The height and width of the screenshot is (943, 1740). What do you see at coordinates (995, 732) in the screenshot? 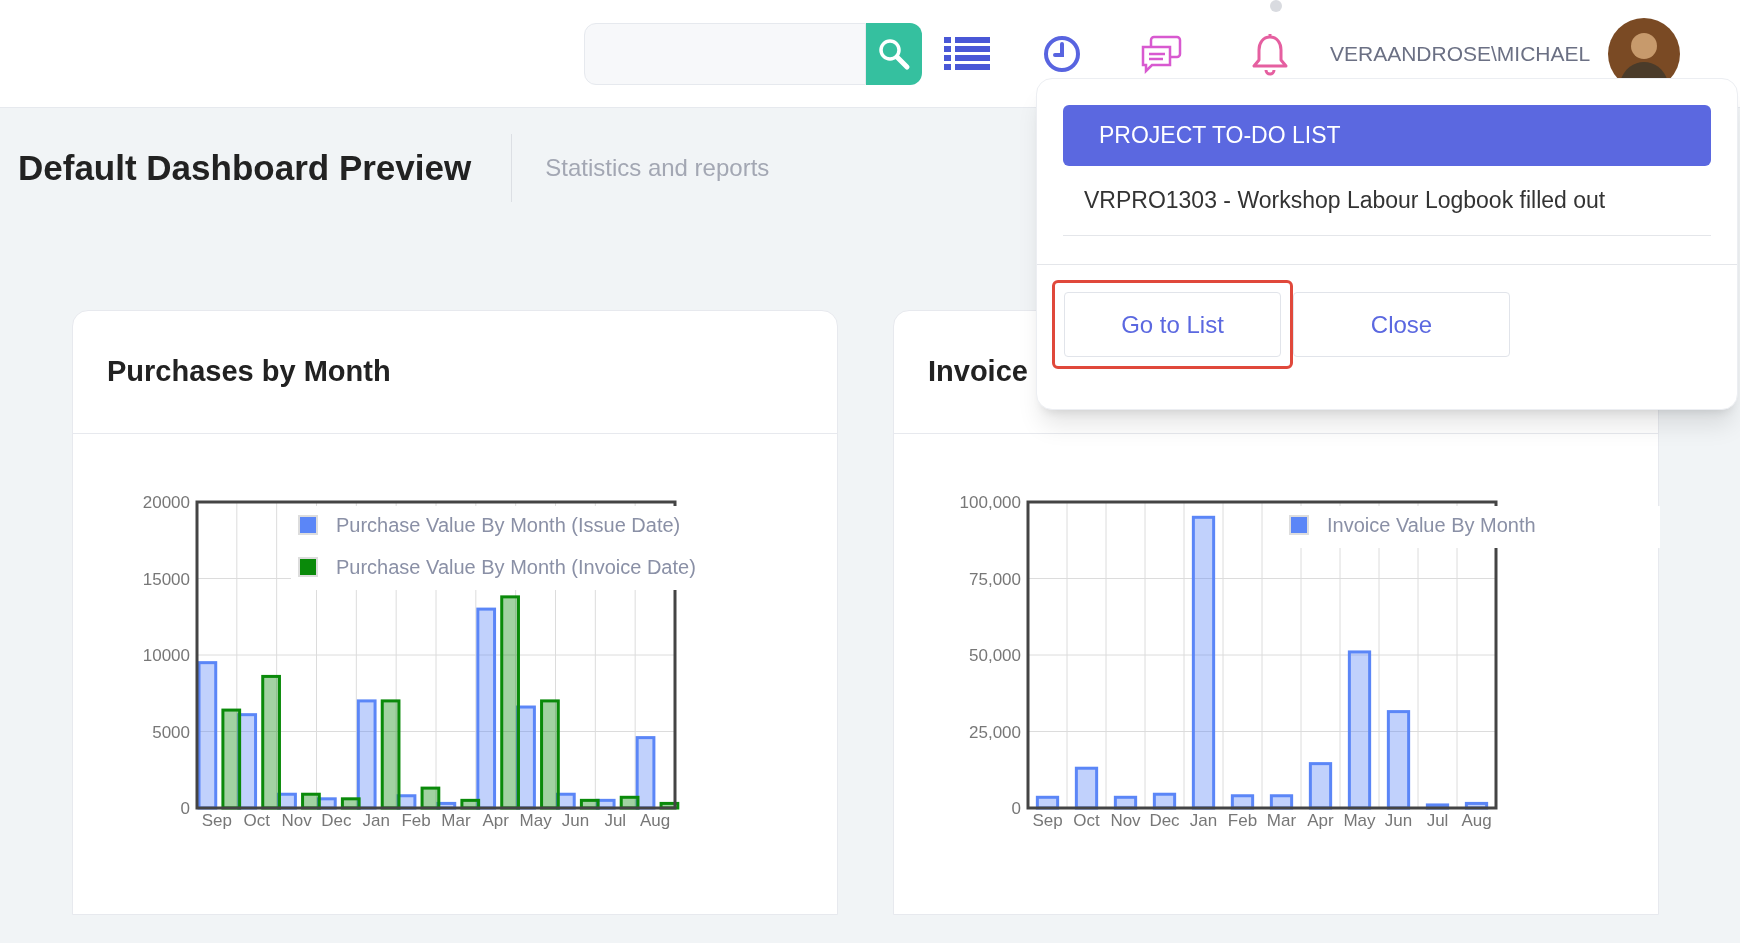
I see `axis-label: 25,000` at bounding box center [995, 732].